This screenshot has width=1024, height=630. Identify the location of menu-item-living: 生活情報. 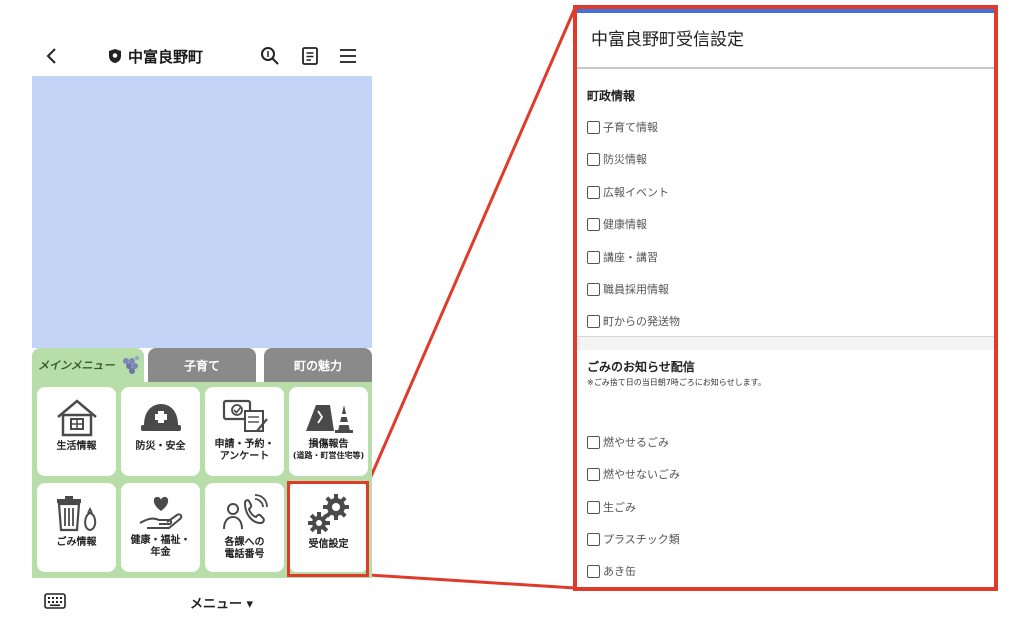
(76, 431).